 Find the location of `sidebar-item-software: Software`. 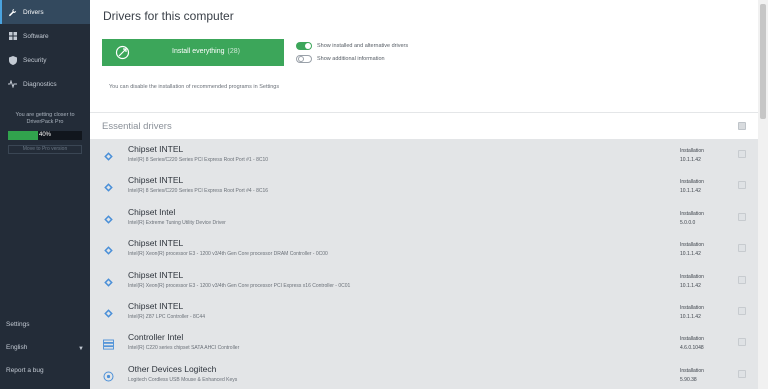

sidebar-item-software: Software is located at coordinates (45, 36).